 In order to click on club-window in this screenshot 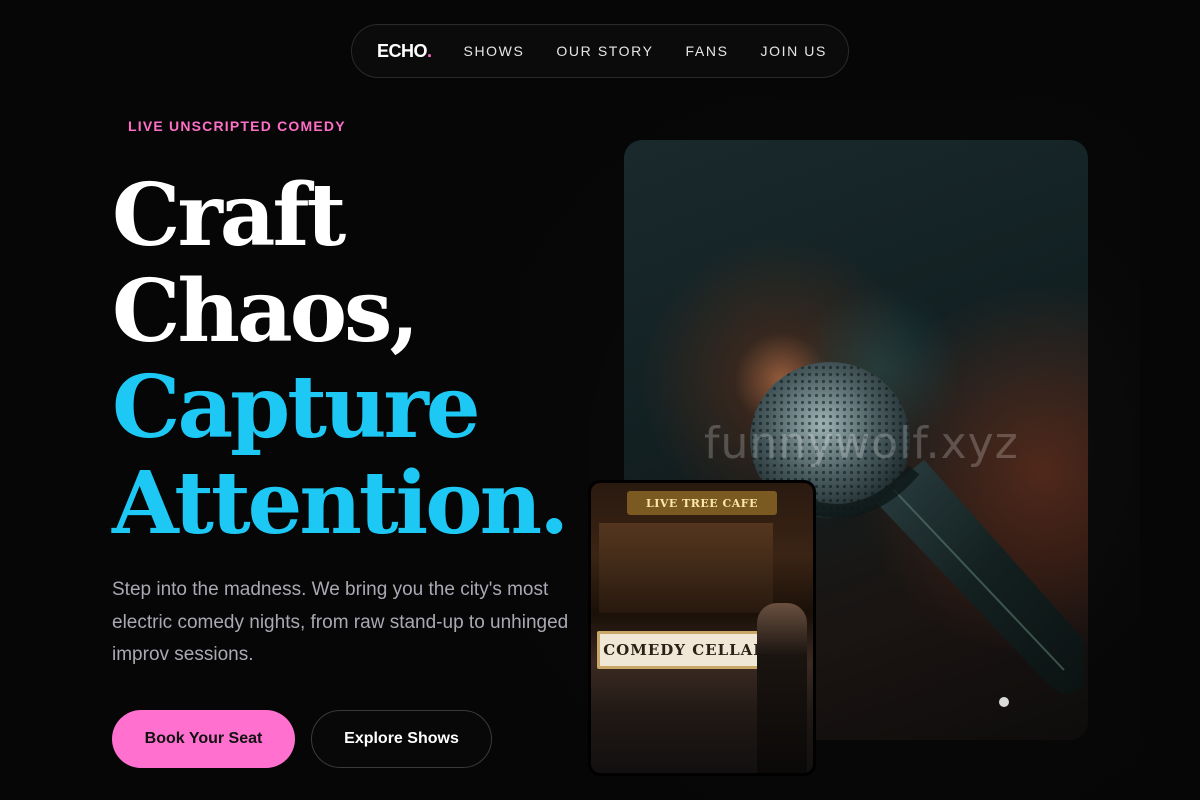, I will do `click(686, 568)`.